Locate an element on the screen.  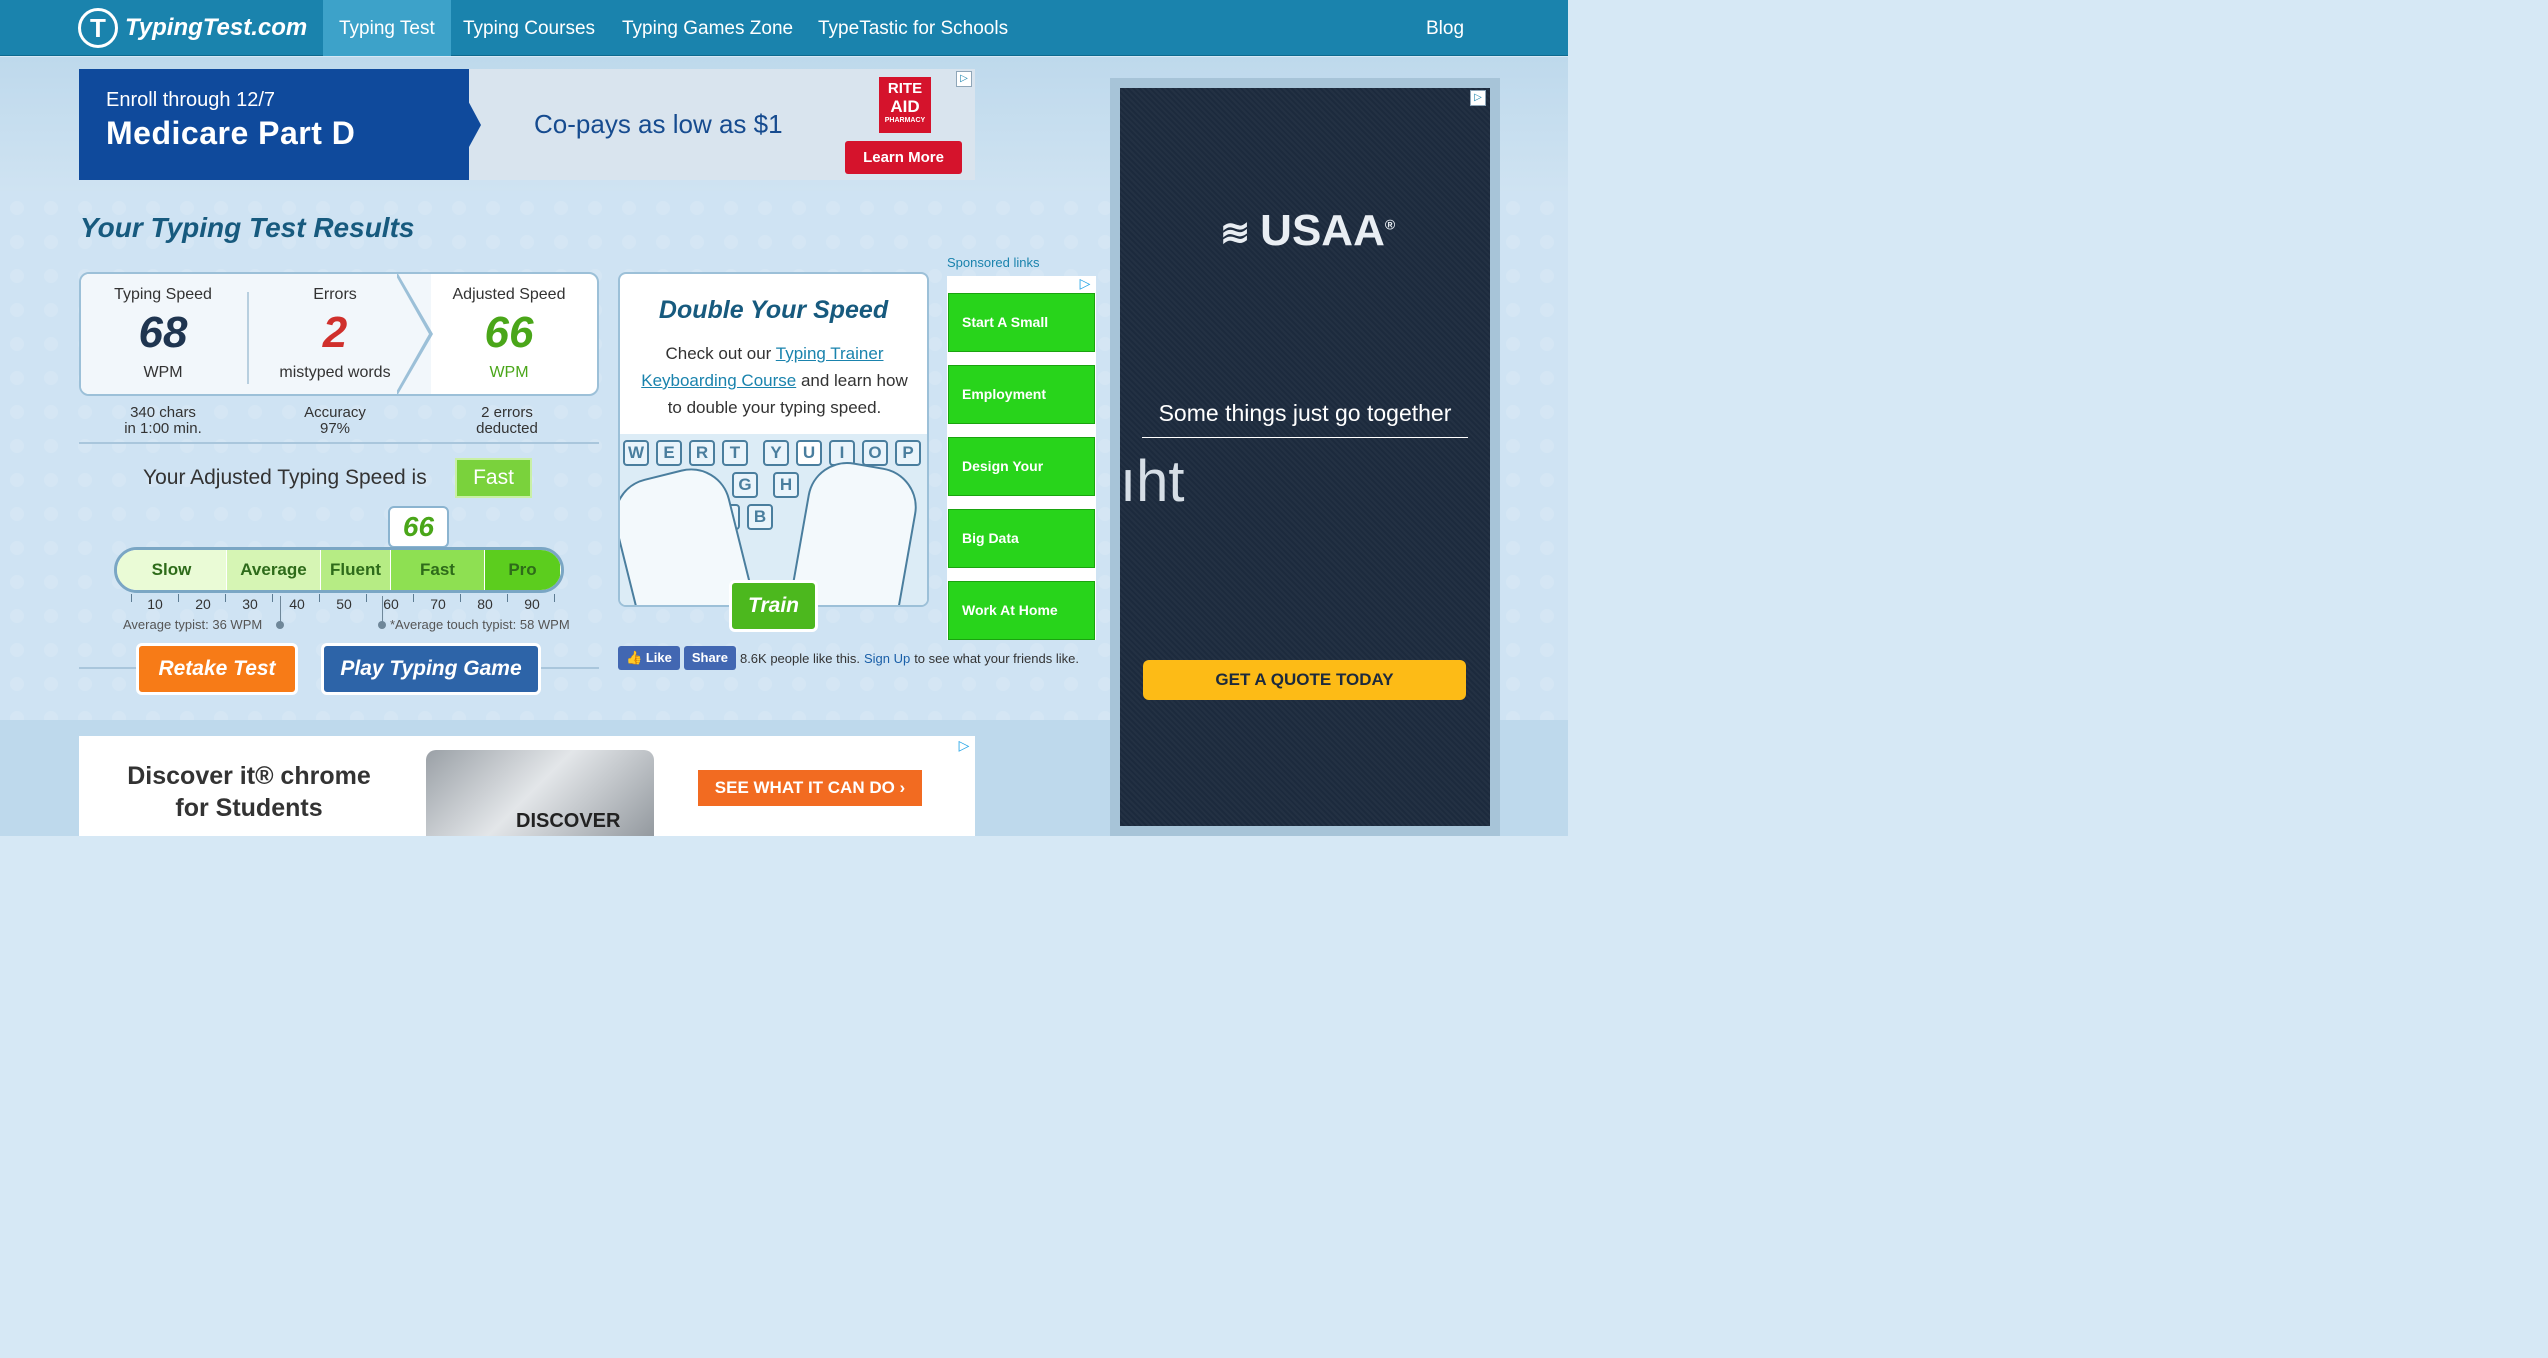
speed-class-badge: Fast is located at coordinates (493, 478).